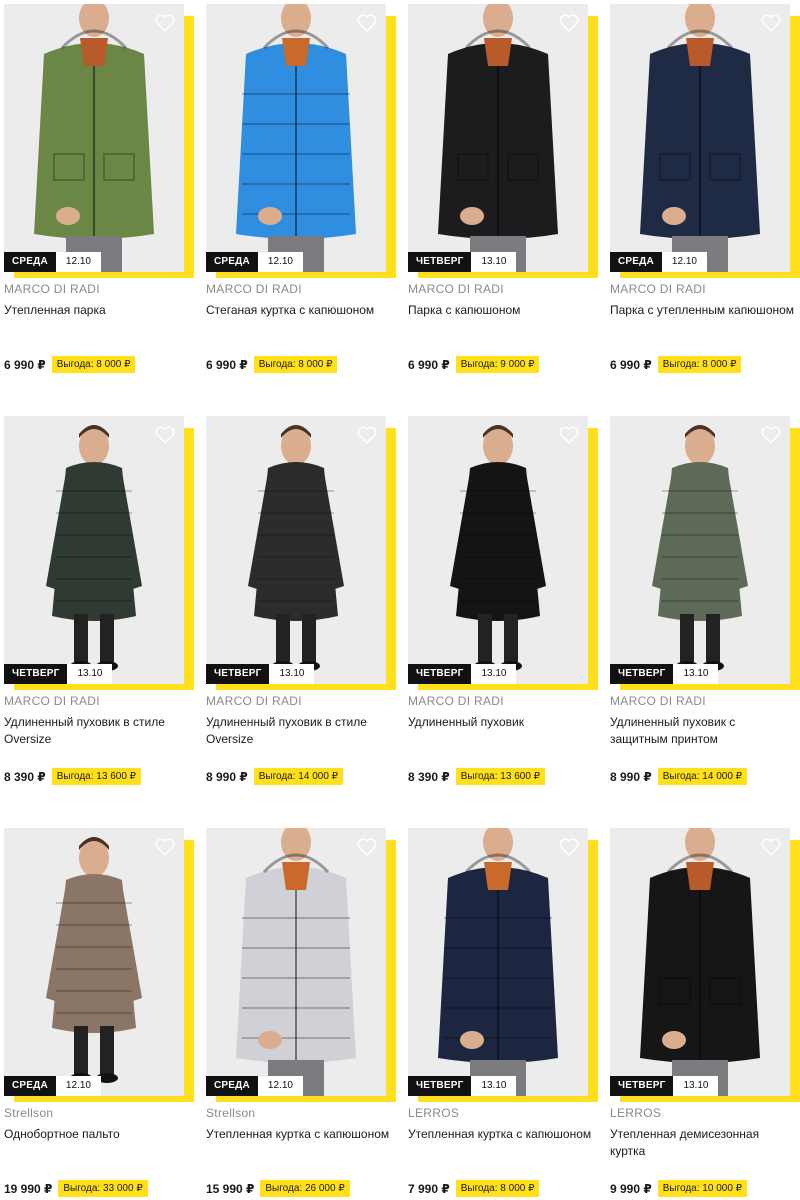 The height and width of the screenshot is (1200, 800). Describe the element at coordinates (702, 776) in the screenshot. I see `benefit-badge: Выгода: 14 000 ₽` at that location.